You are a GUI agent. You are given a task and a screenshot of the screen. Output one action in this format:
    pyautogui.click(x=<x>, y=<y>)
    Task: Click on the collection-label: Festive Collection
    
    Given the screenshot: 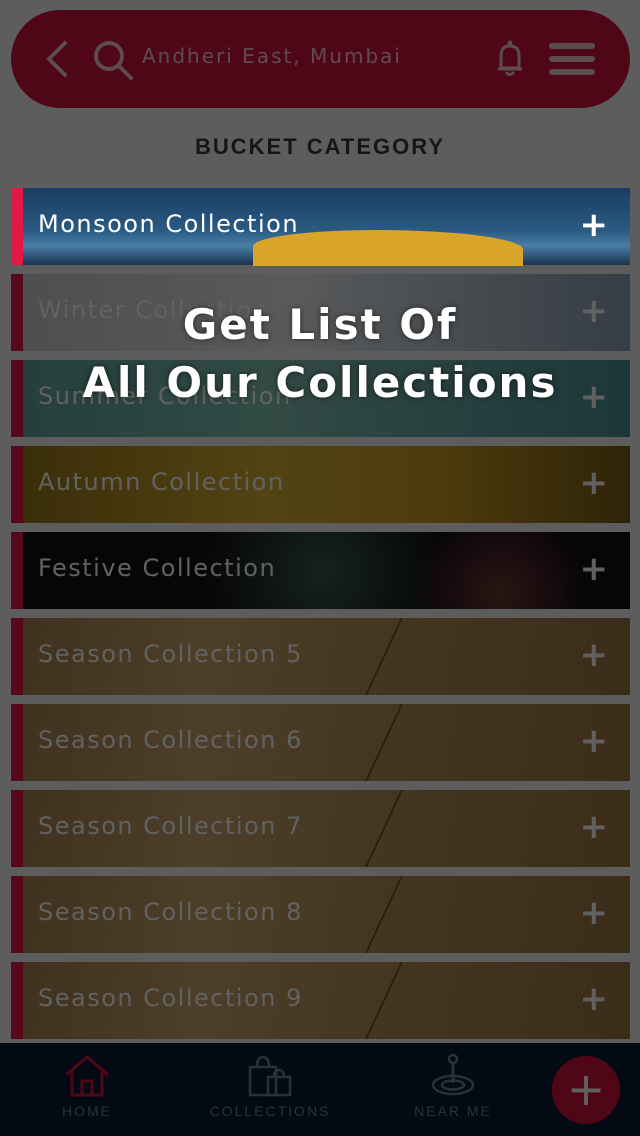 What is the action you would take?
    pyautogui.click(x=157, y=568)
    